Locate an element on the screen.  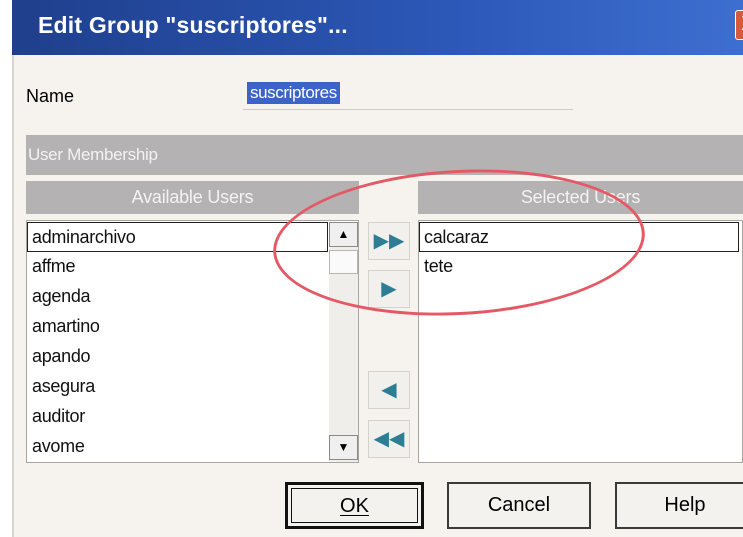
list-item: avome is located at coordinates (58, 446).